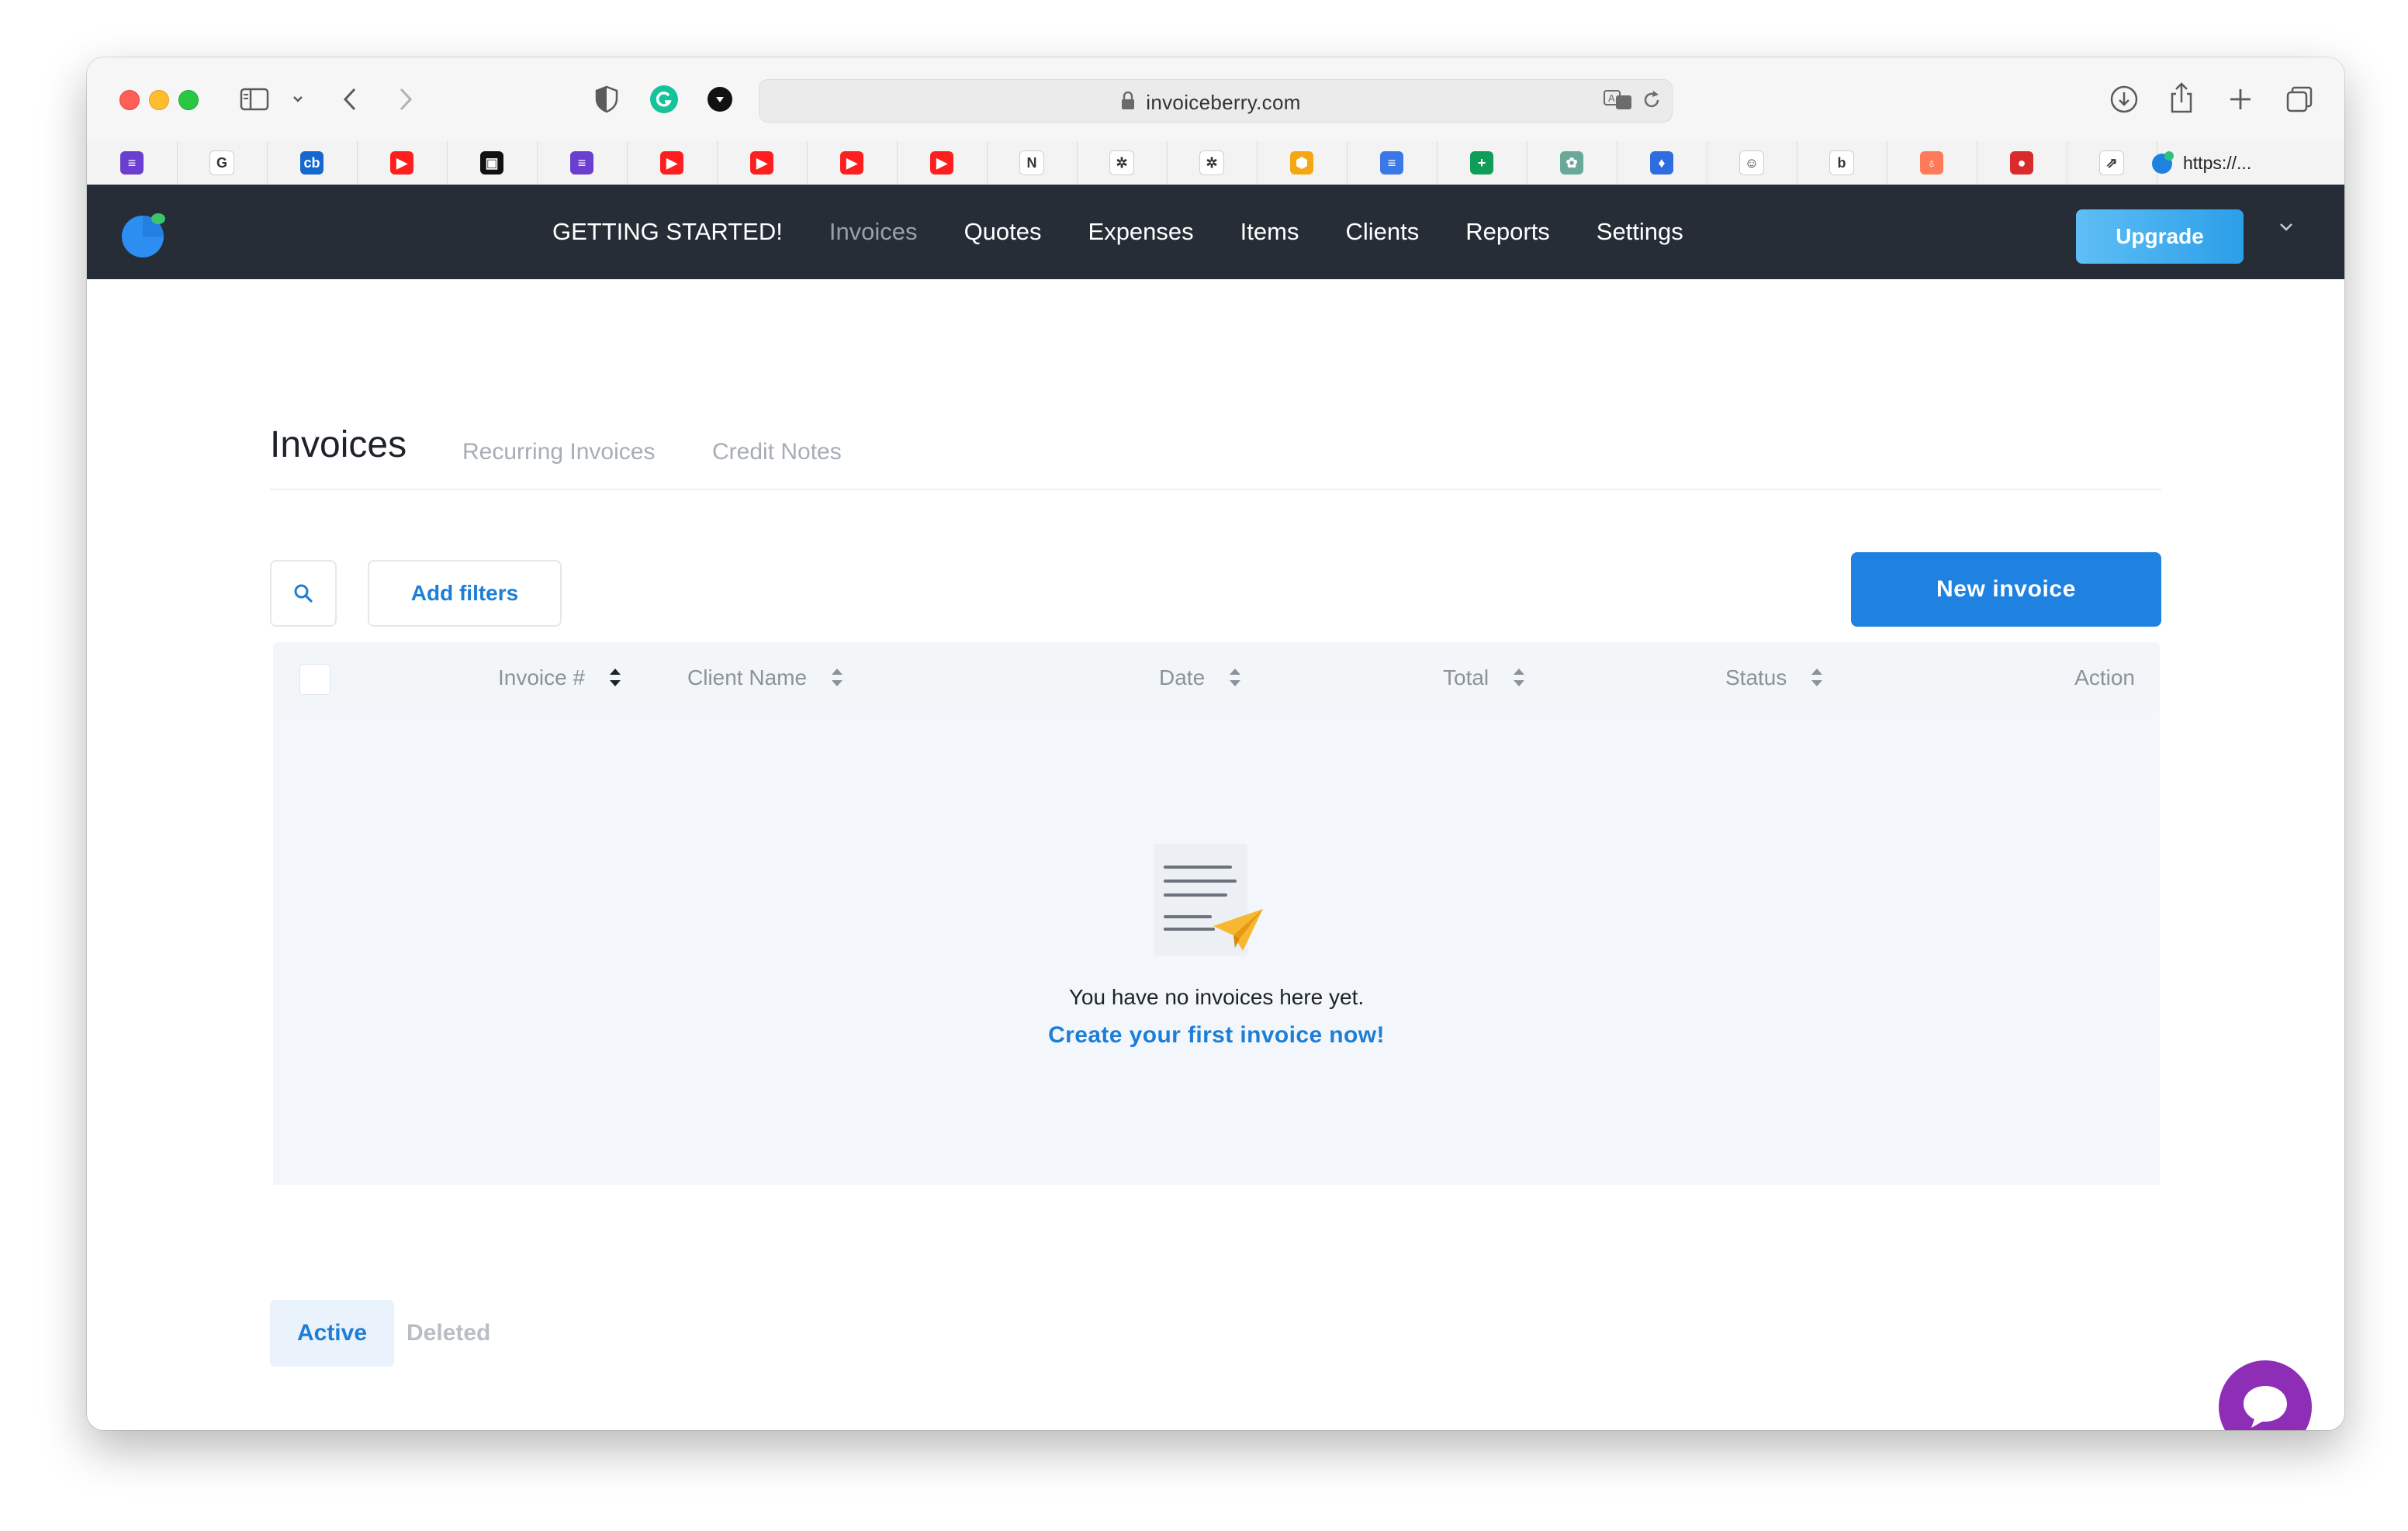 This screenshot has width=2408, height=1531. What do you see at coordinates (873, 232) in the screenshot?
I see `nav-item-invoices: Invoices` at bounding box center [873, 232].